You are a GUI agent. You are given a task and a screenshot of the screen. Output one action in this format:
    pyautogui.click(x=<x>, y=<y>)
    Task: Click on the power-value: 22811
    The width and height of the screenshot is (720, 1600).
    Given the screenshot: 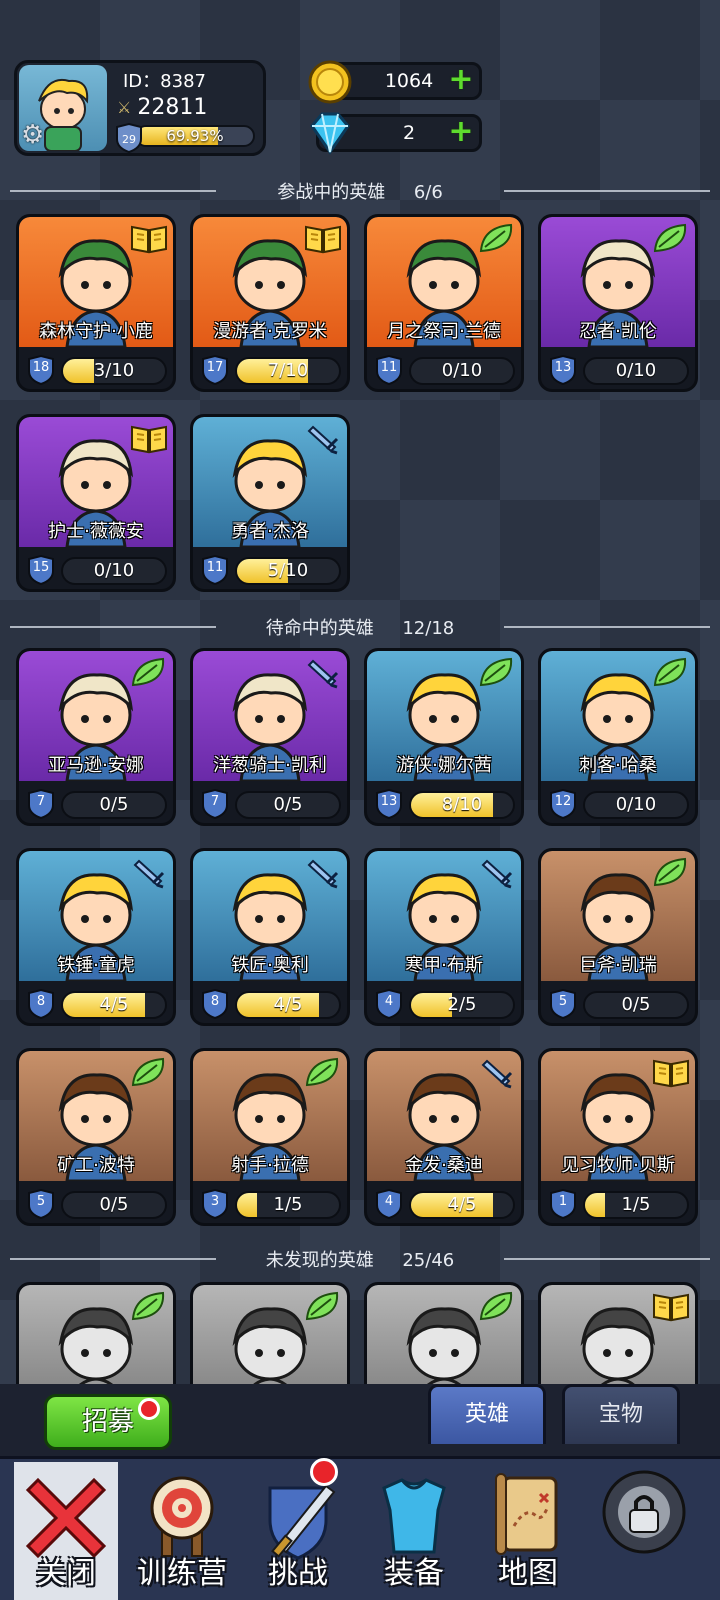 What is the action you would take?
    pyautogui.click(x=172, y=107)
    